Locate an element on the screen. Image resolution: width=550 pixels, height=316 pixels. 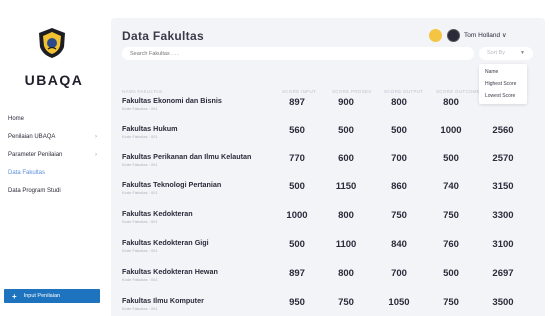
column-header: SCORE OUTPUT is located at coordinates (404, 91).